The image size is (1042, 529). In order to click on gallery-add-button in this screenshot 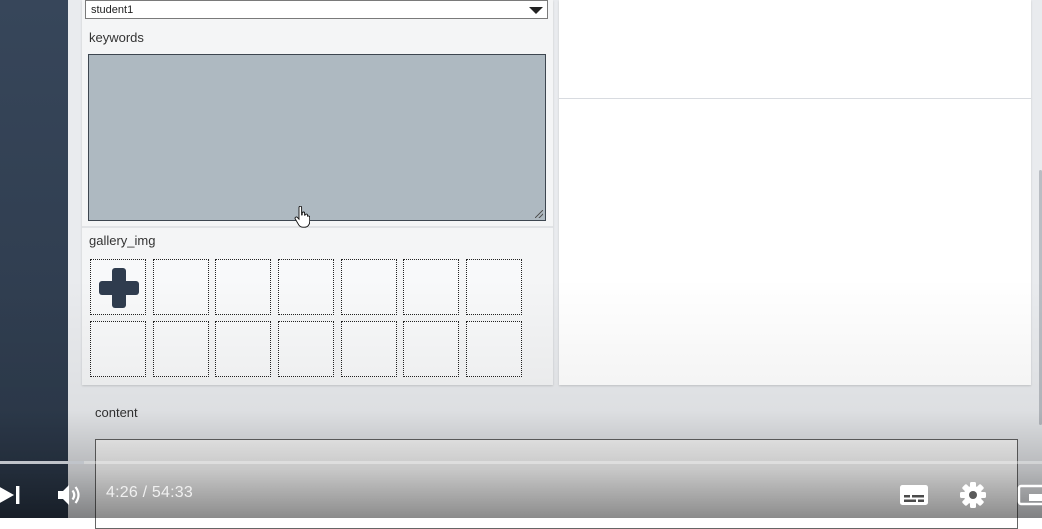, I will do `click(118, 287)`.